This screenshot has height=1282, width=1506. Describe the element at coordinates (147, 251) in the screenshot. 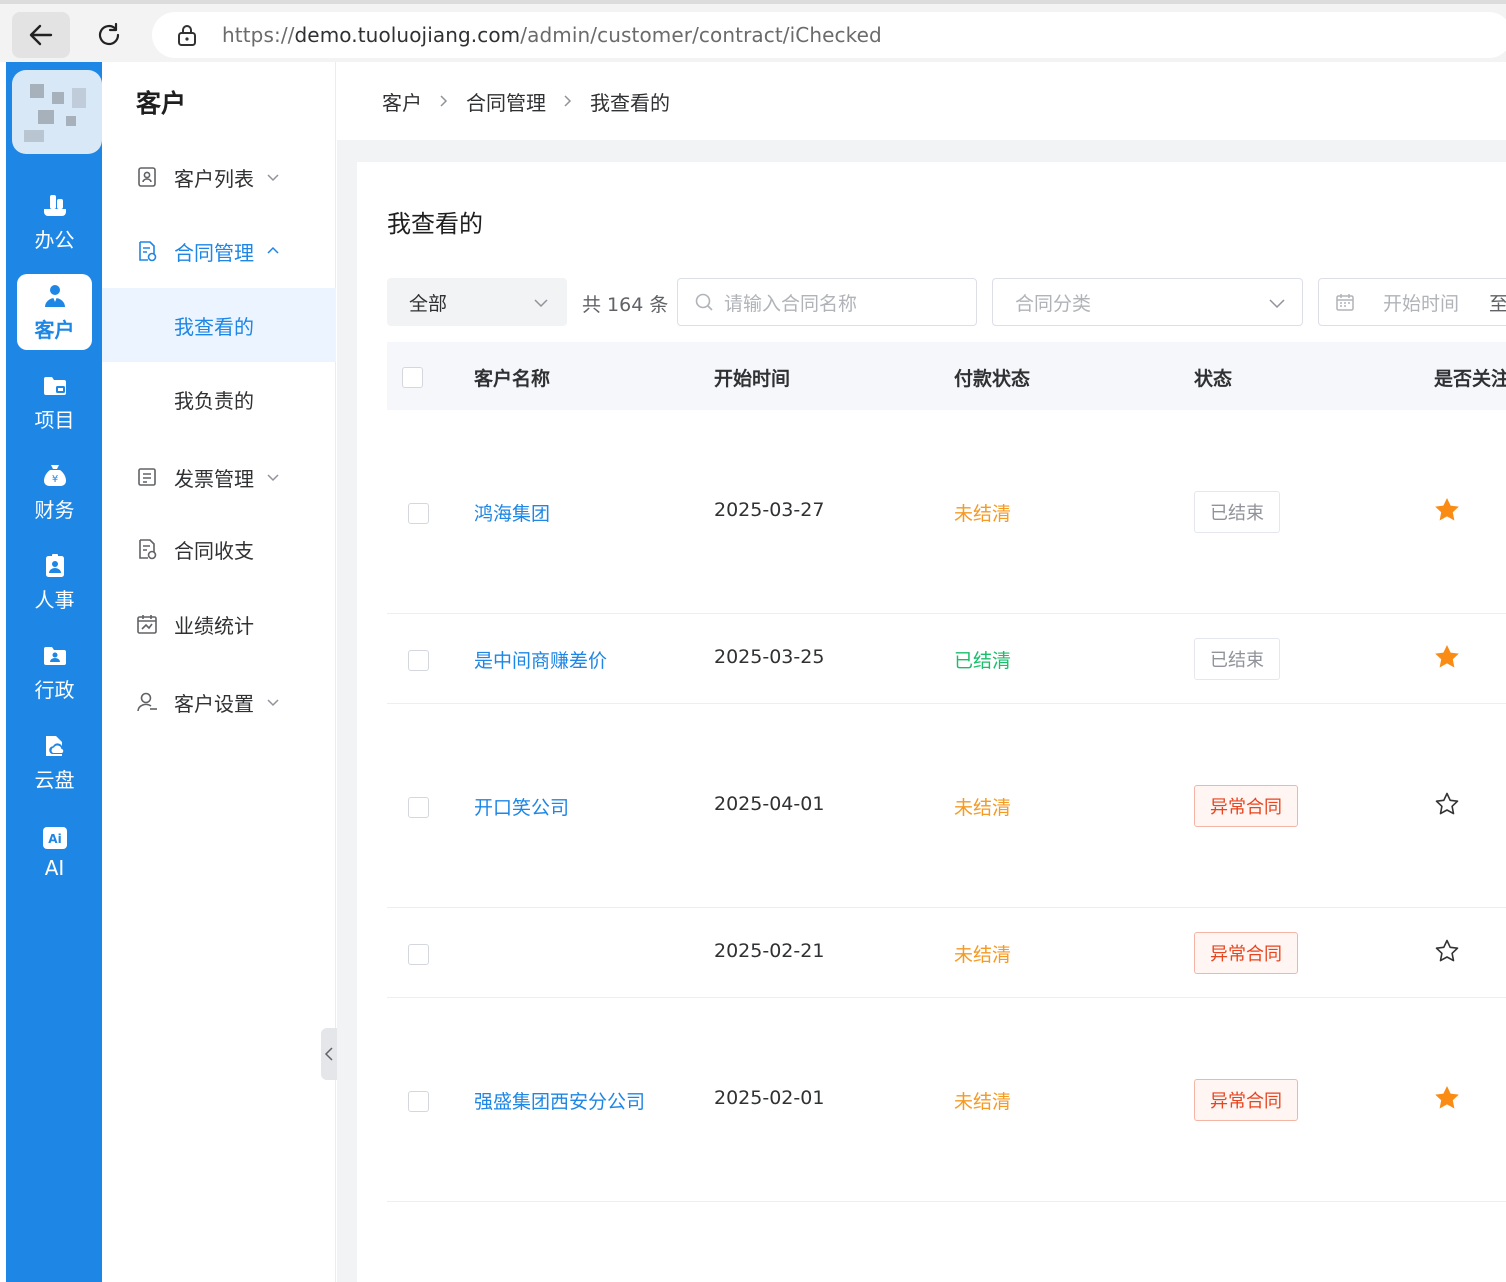

I see `contract-icon` at that location.